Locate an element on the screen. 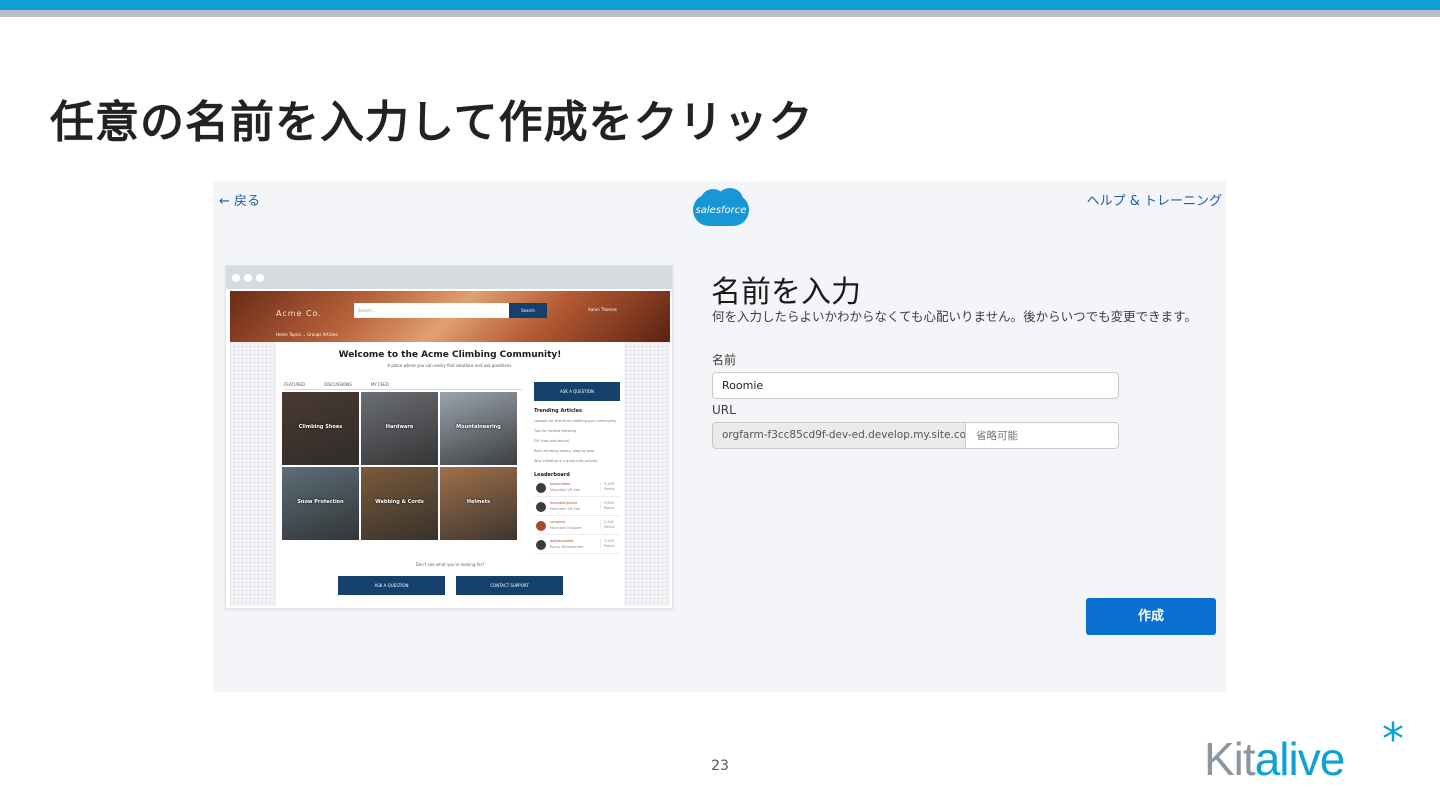 This screenshot has width=1440, height=810. url-suffix-input is located at coordinates (1042, 435).